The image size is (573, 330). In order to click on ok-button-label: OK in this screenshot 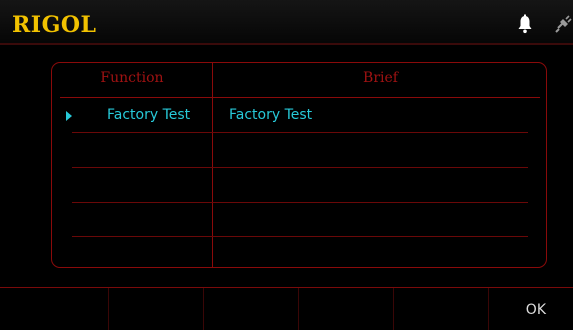, I will do `click(535, 310)`.